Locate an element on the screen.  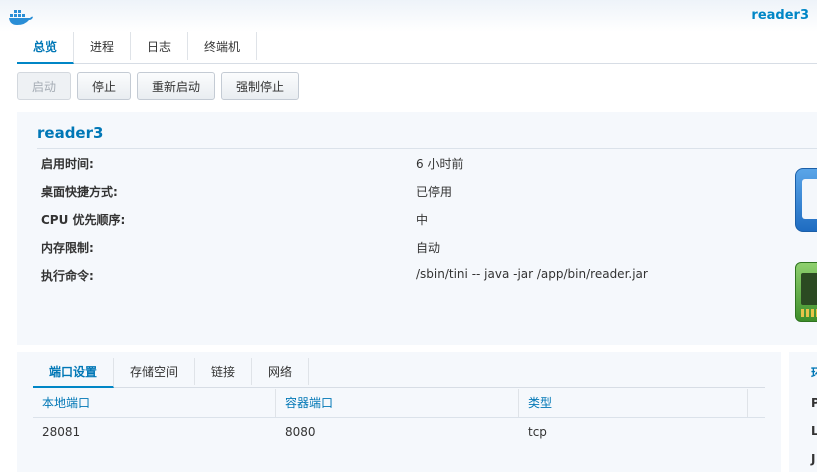
panel-title-fragment: 环 is located at coordinates (814, 372).